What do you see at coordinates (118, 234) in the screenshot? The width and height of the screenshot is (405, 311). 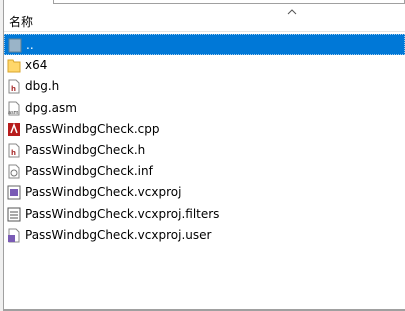 I see `file-name: PassWindbgCheck.vcxproj.user` at bounding box center [118, 234].